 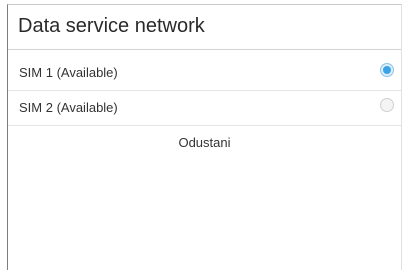 What do you see at coordinates (387, 70) in the screenshot?
I see `sim-1-radio-button` at bounding box center [387, 70].